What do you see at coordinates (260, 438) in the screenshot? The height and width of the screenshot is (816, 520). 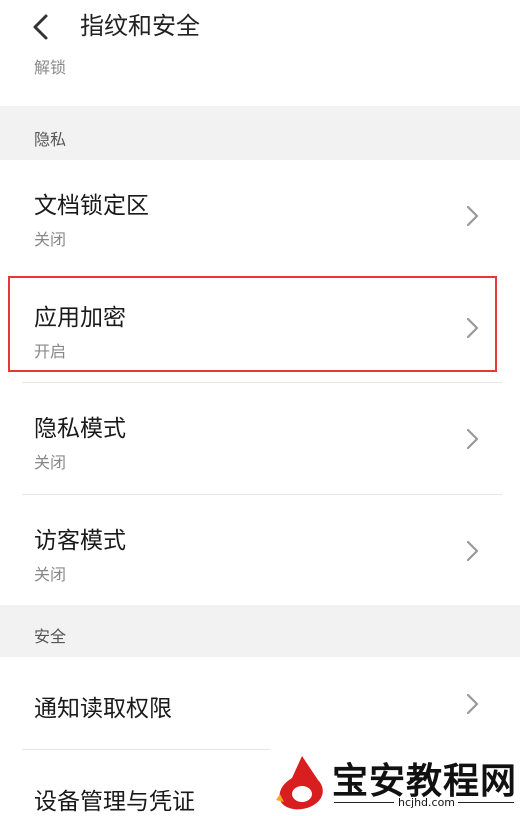 I see `list-item-privacy-mode: 隐私模式 关闭` at bounding box center [260, 438].